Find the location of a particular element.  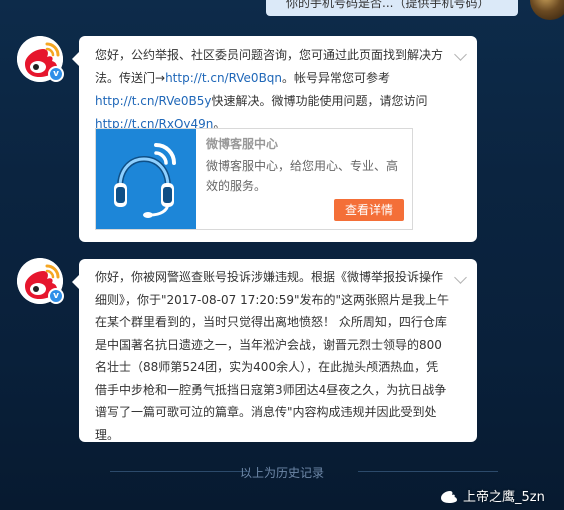

history-label: 以上为历史记录 is located at coordinates (281, 473).